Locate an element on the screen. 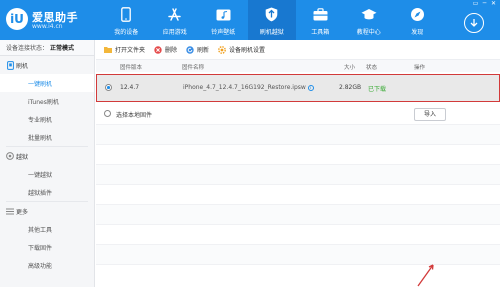 This screenshot has width=500, height=287. sidebar-section-more: 更多 is located at coordinates (47, 211).